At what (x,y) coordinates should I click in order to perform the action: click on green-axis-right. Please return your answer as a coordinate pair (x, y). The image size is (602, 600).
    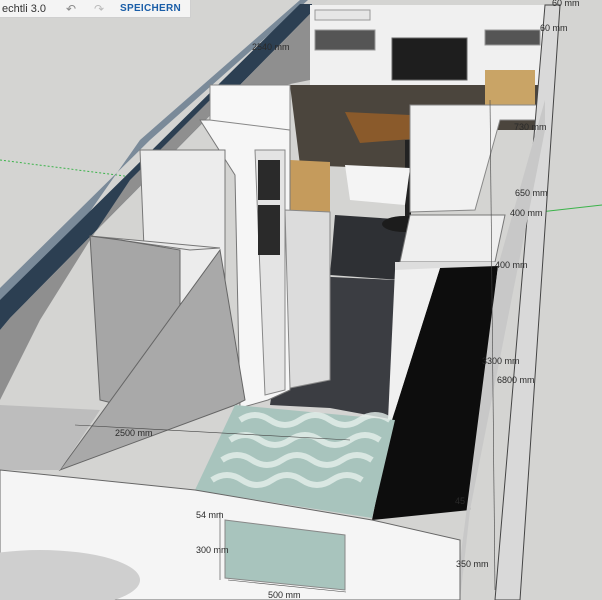
    Looking at the image, I should click on (570, 208).